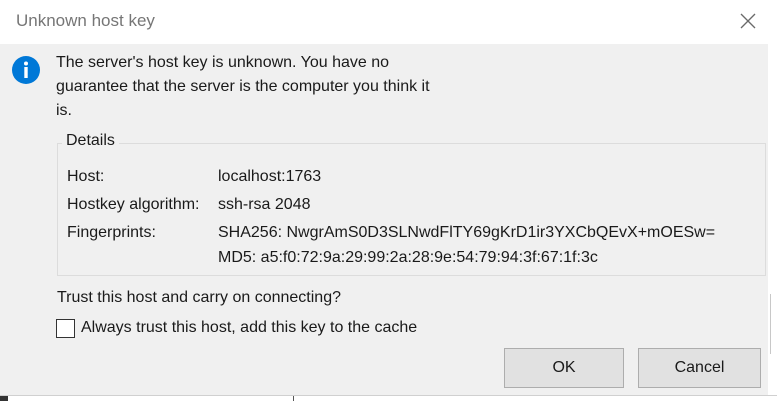 Image resolution: width=777 pixels, height=401 pixels. What do you see at coordinates (85, 20) in the screenshot?
I see `window-title: Unknown host key` at bounding box center [85, 20].